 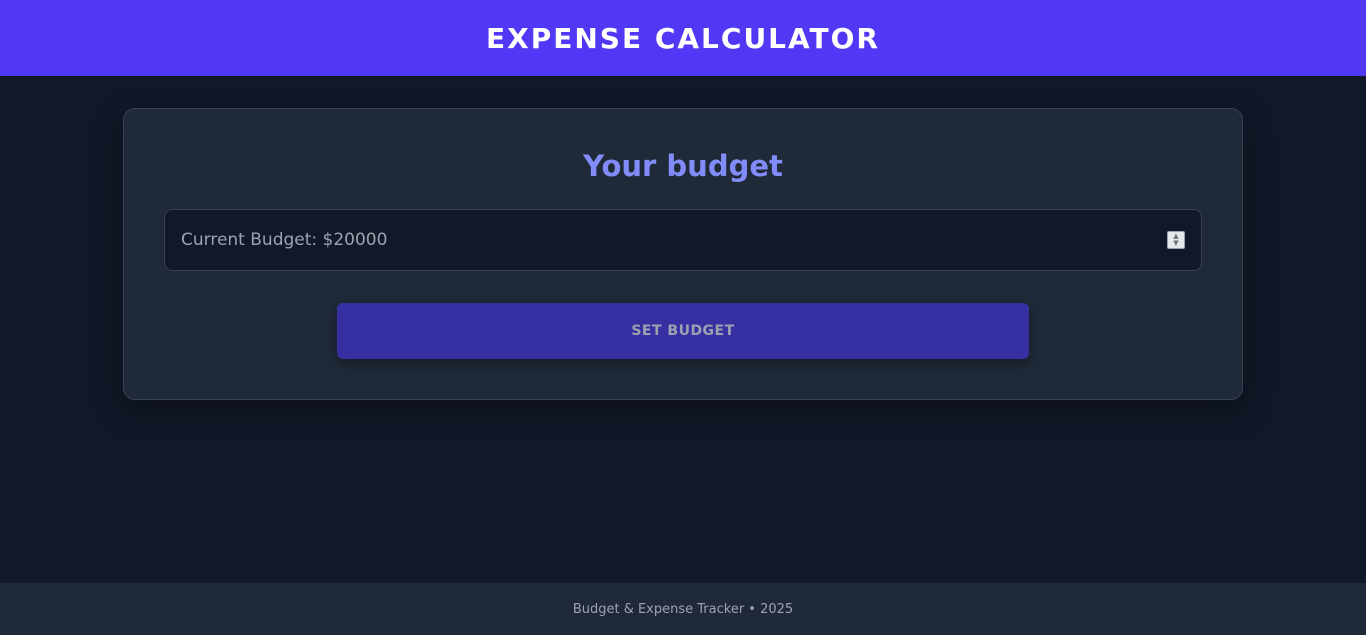 I want to click on app-title: EXPENSE CALCULATOR, so click(x=683, y=38).